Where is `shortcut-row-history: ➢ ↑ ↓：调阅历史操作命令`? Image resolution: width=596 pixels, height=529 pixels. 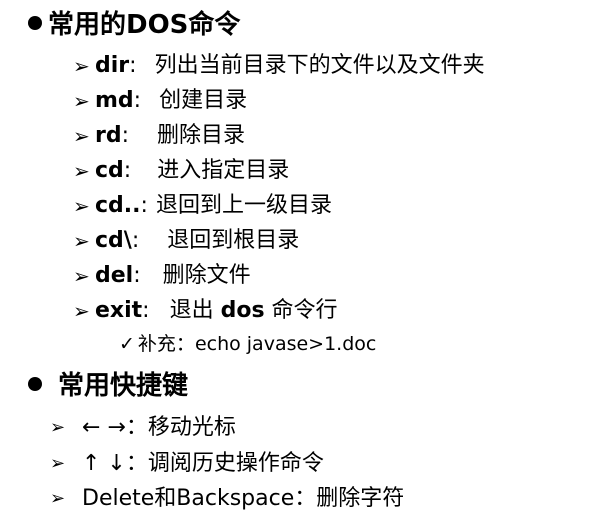 shortcut-row-history: ➢ ↑ ↓：调阅历史操作命令 is located at coordinates (187, 464).